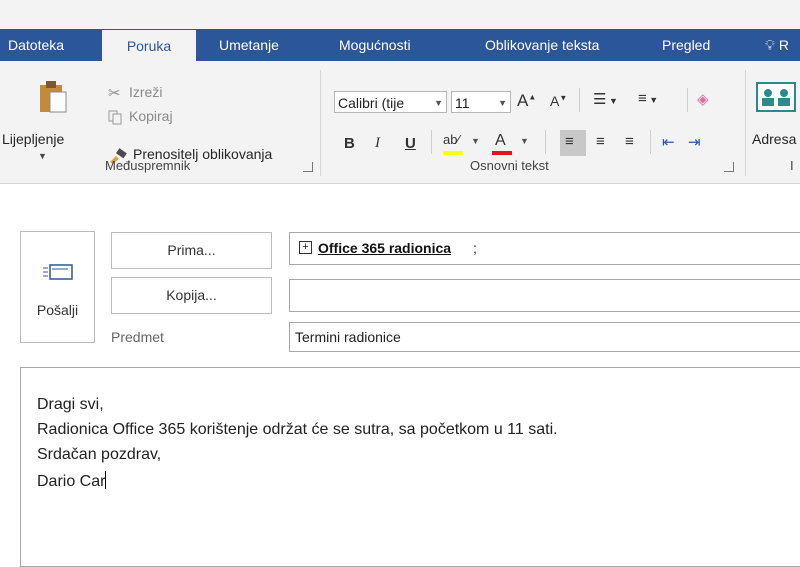 This screenshot has height=567, width=800. Describe the element at coordinates (349, 143) in the screenshot. I see `bold-button: B` at that location.